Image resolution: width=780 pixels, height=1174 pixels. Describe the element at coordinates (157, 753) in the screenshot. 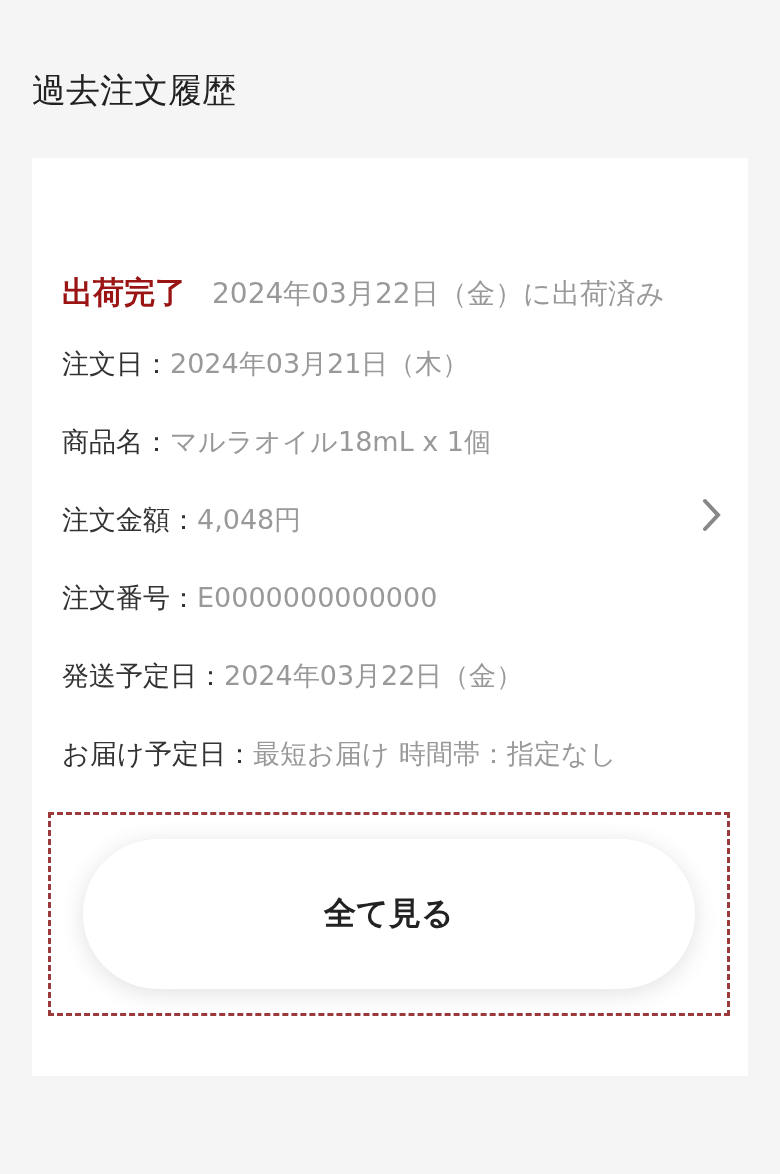

I see `detail-label: お届け予定日：` at that location.